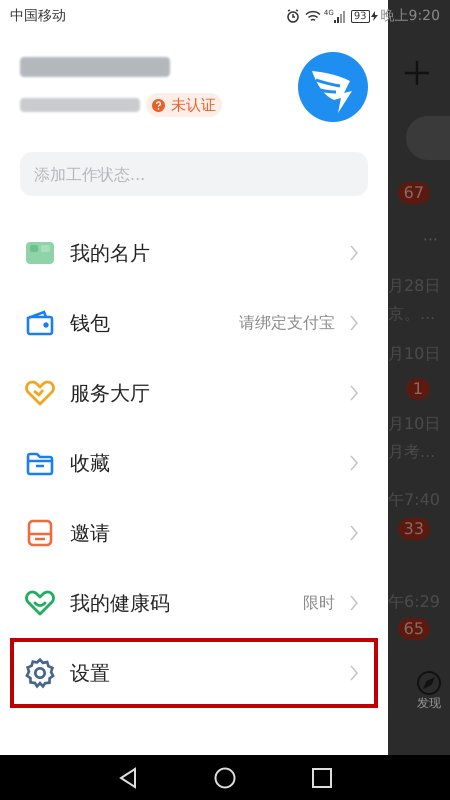 The width and height of the screenshot is (450, 800). Describe the element at coordinates (128, 777) in the screenshot. I see `back-icon` at that location.